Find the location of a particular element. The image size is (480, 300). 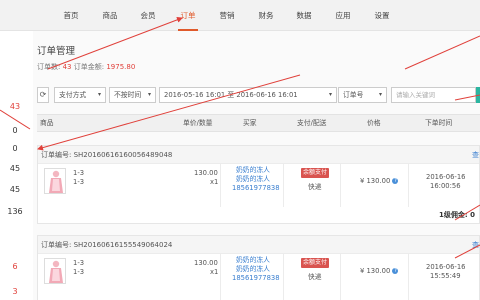

search-field-select: 订单号 ▾ is located at coordinates (362, 95).